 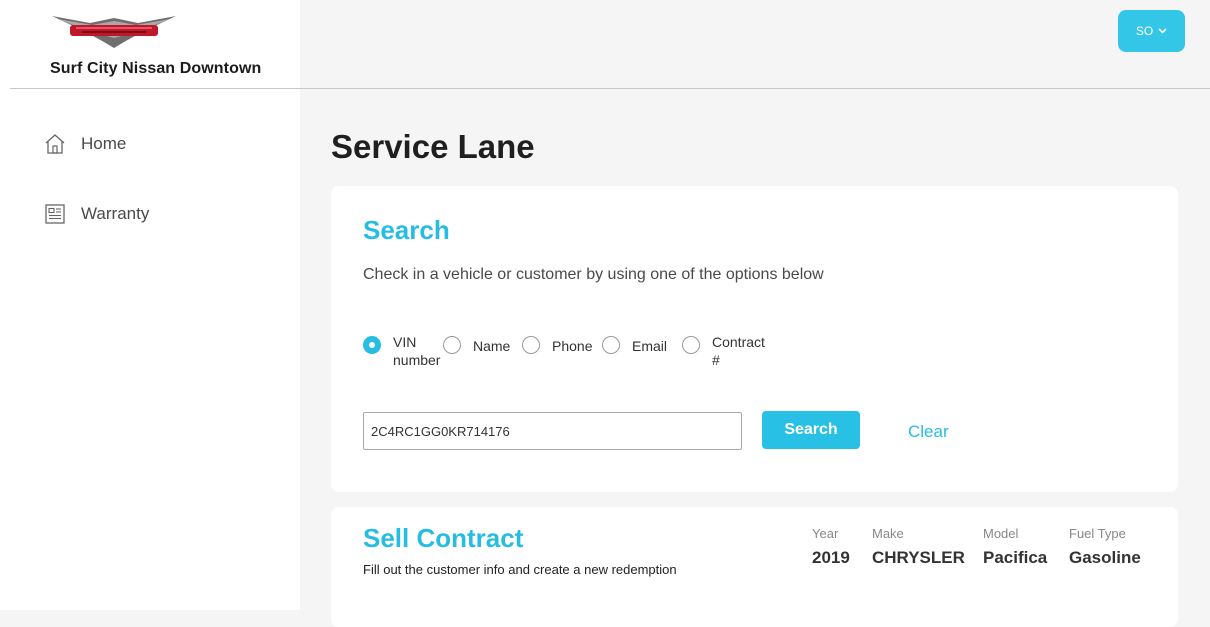 What do you see at coordinates (610, 88) in the screenshot?
I see `header-divider` at bounding box center [610, 88].